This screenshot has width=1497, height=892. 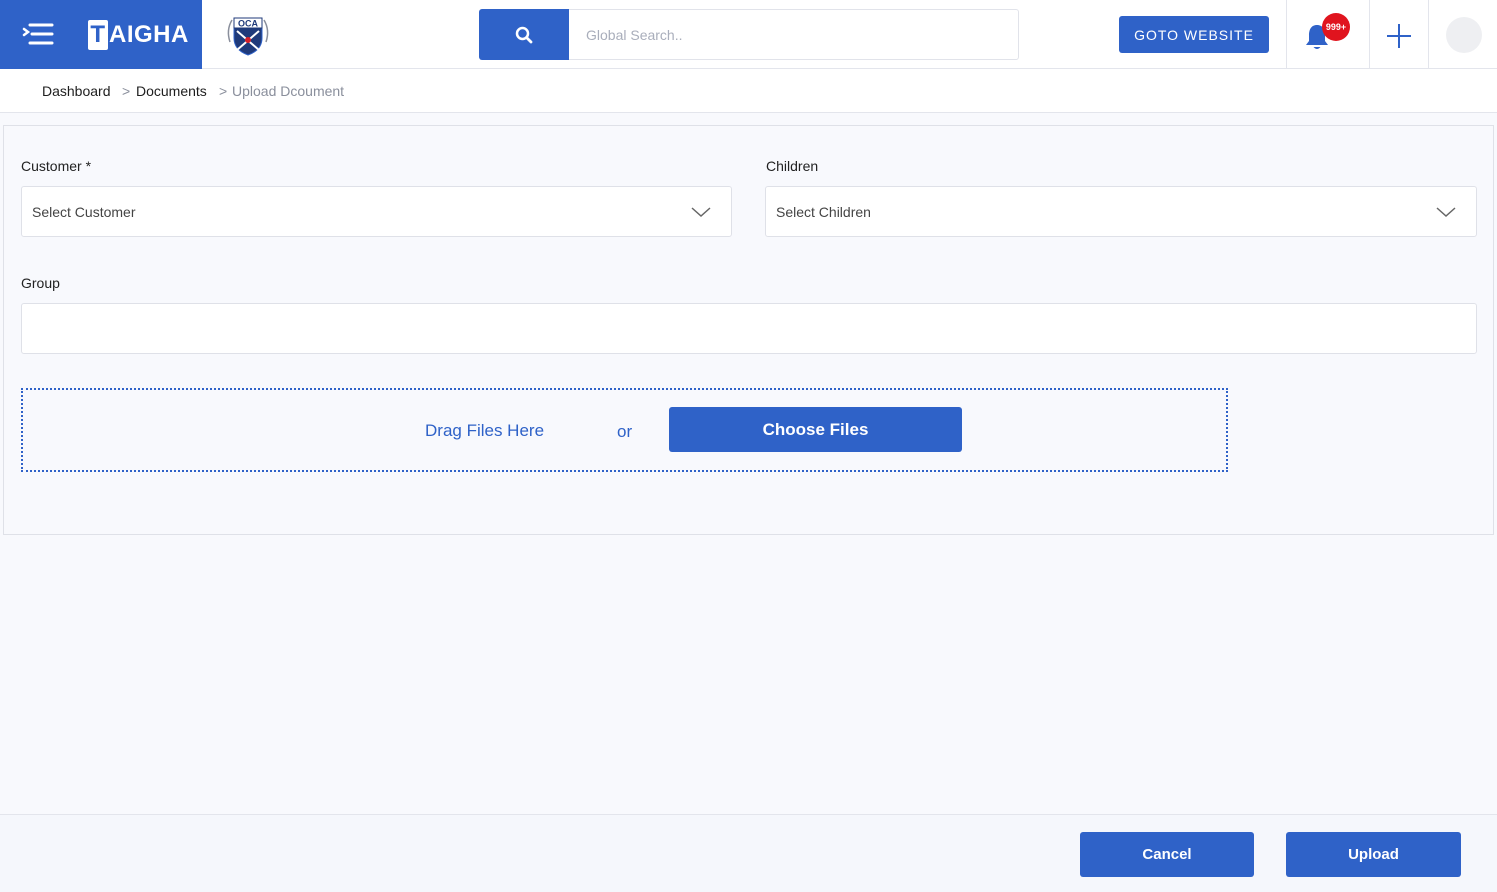 What do you see at coordinates (149, 34) in the screenshot?
I see `brand-name: AIGHA` at bounding box center [149, 34].